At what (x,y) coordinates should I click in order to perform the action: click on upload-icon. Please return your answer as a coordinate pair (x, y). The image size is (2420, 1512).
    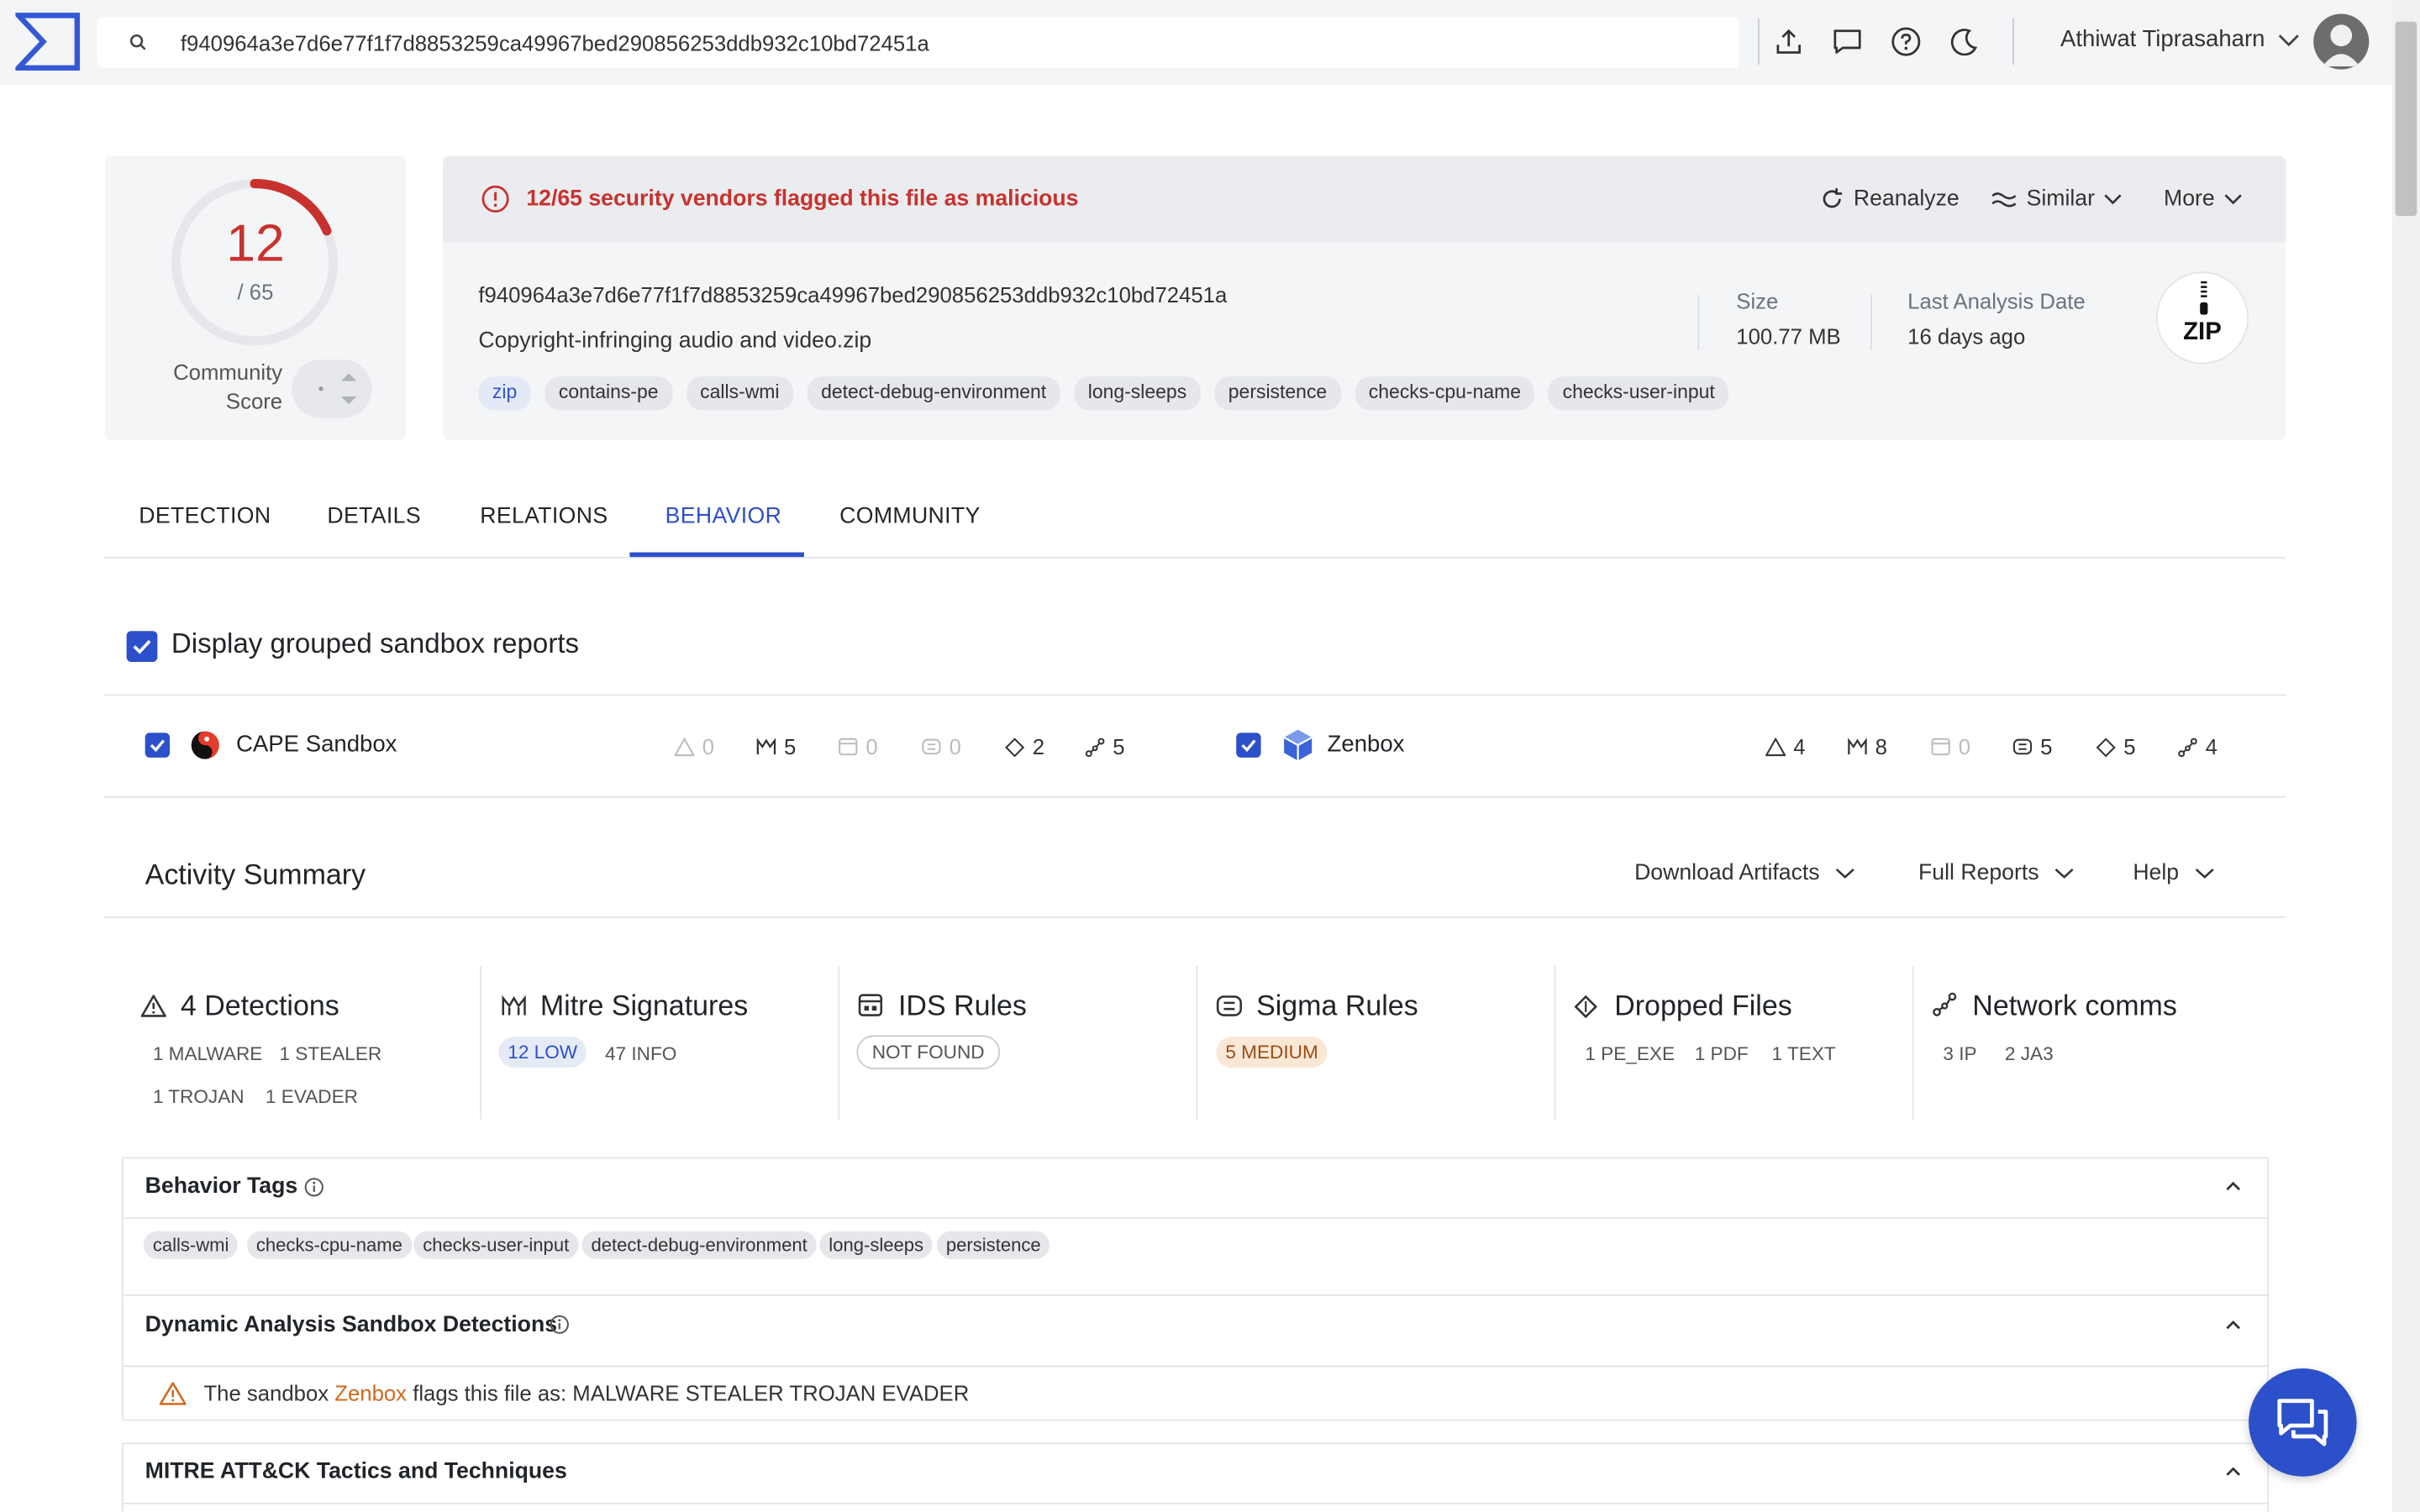
    Looking at the image, I should click on (1789, 42).